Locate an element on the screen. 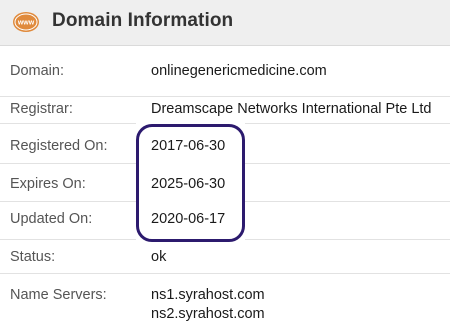 This screenshot has width=450, height=329. www-icon-text: www is located at coordinates (26, 23).